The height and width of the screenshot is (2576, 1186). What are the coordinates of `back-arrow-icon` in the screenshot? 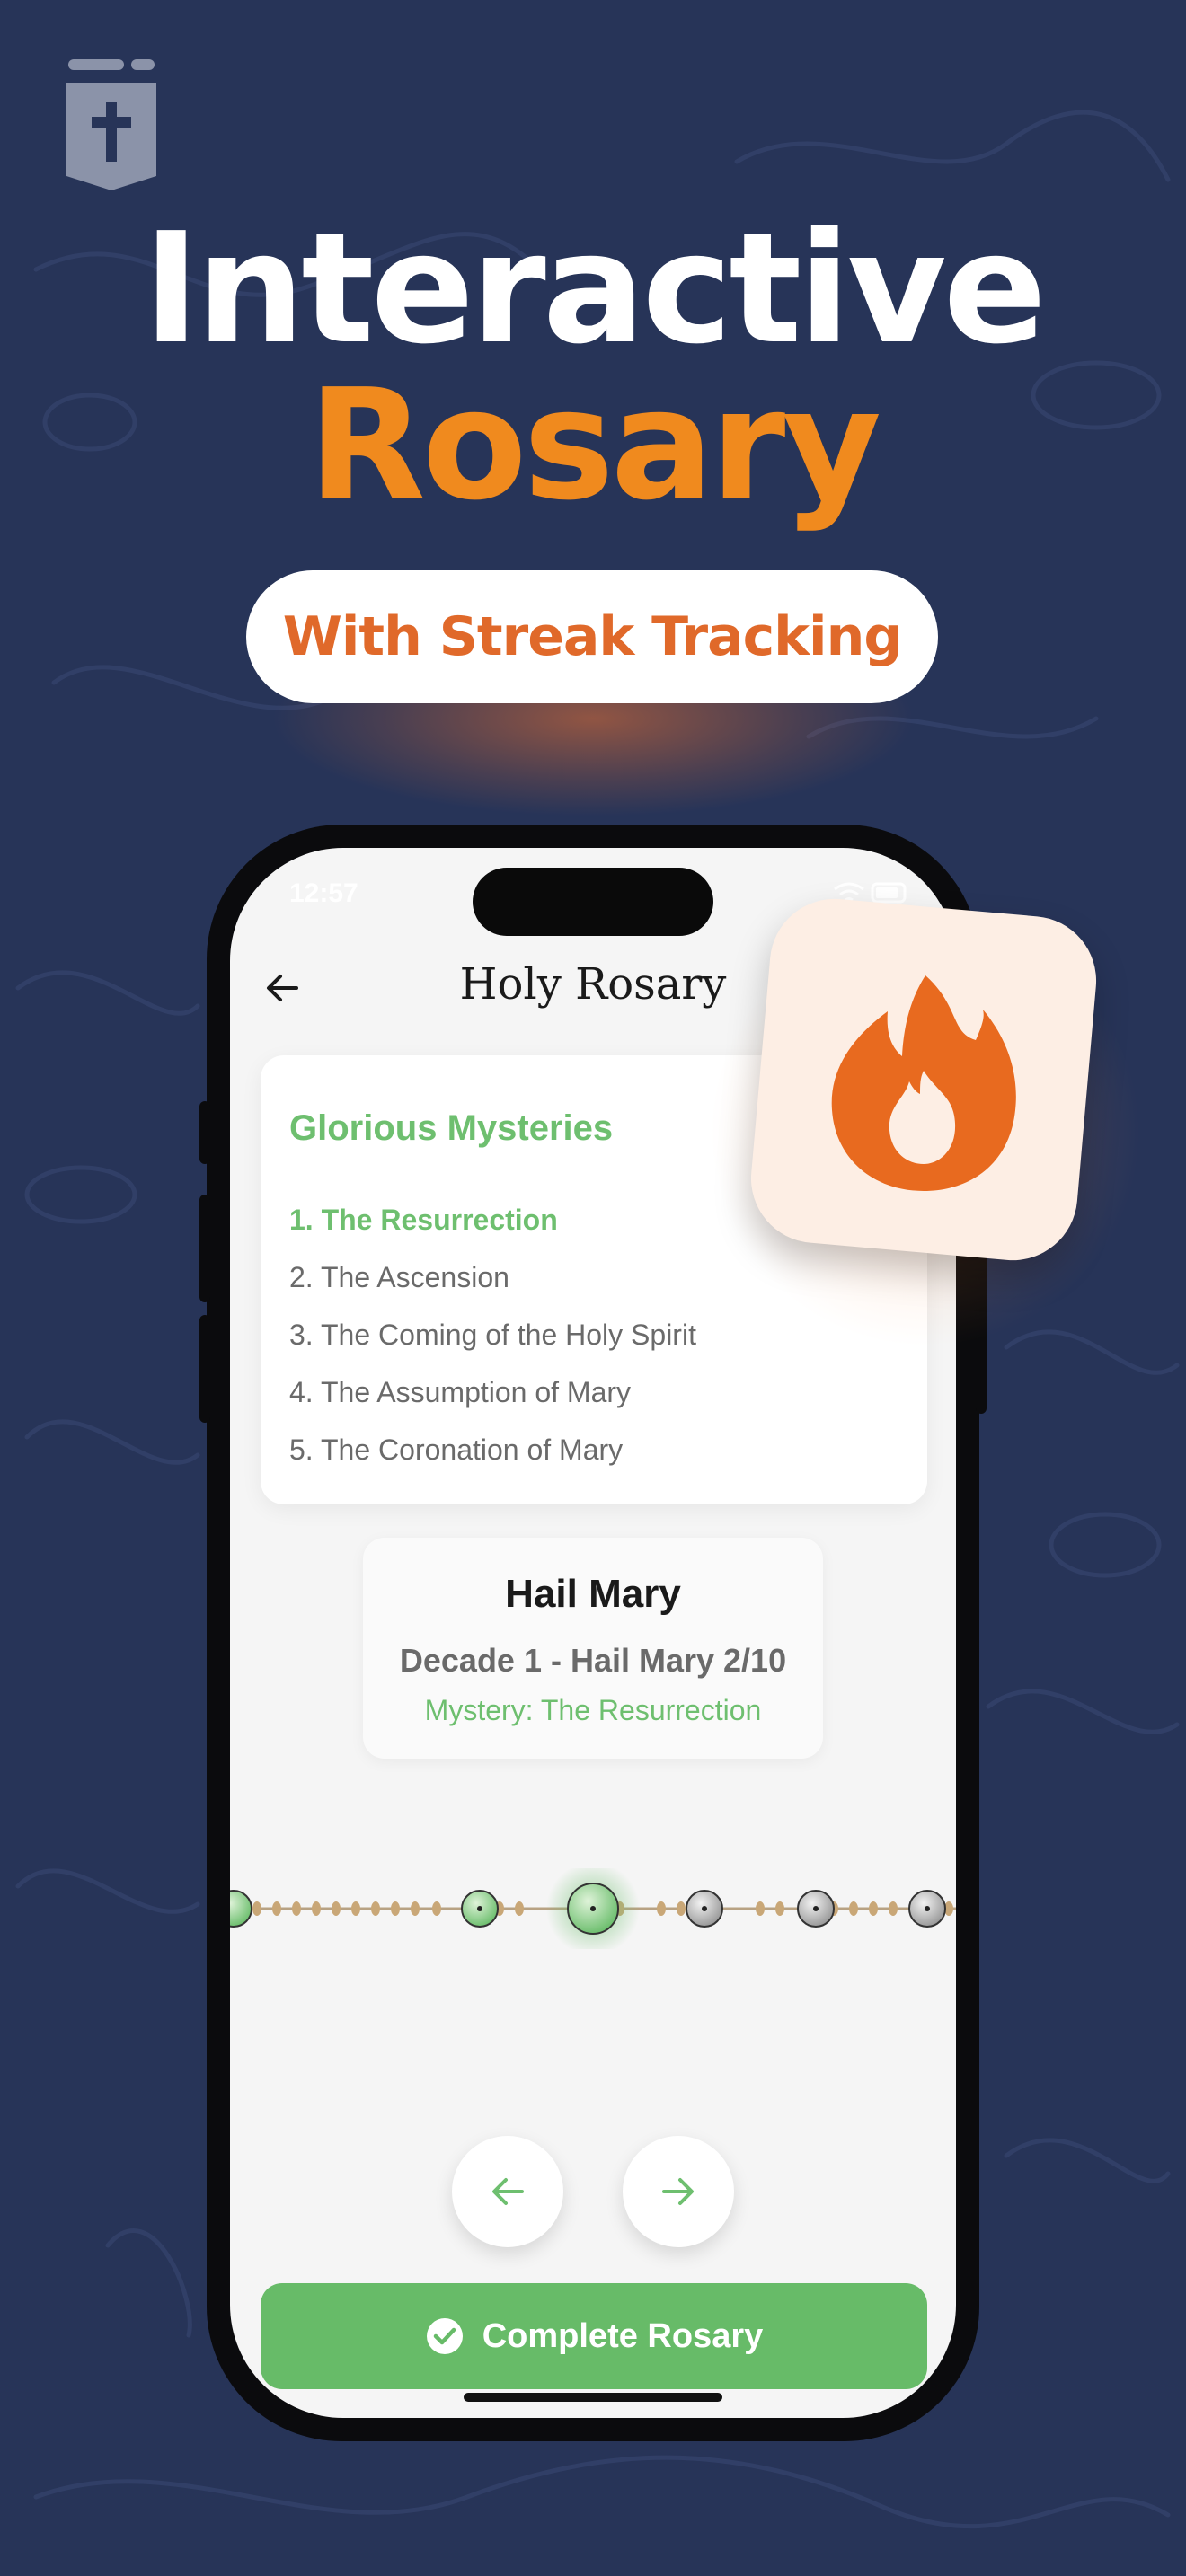 It's located at (282, 988).